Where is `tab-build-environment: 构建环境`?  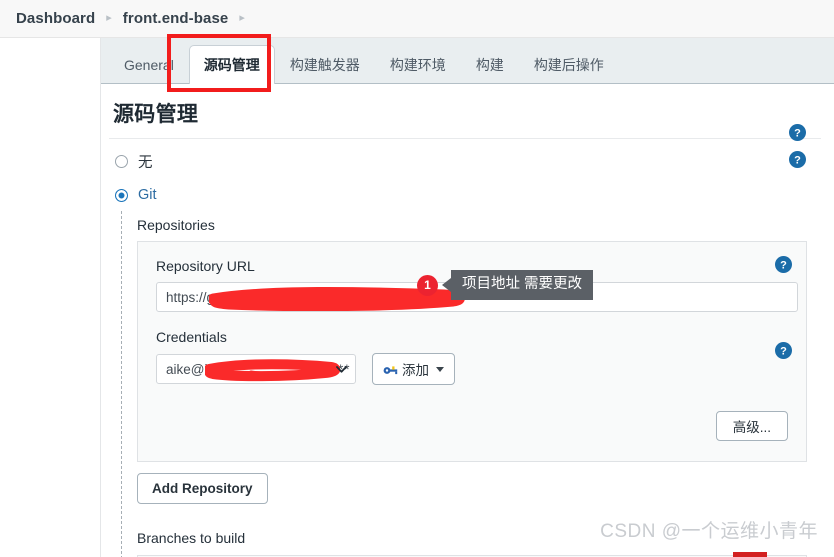 tab-build-environment: 构建环境 is located at coordinates (418, 64).